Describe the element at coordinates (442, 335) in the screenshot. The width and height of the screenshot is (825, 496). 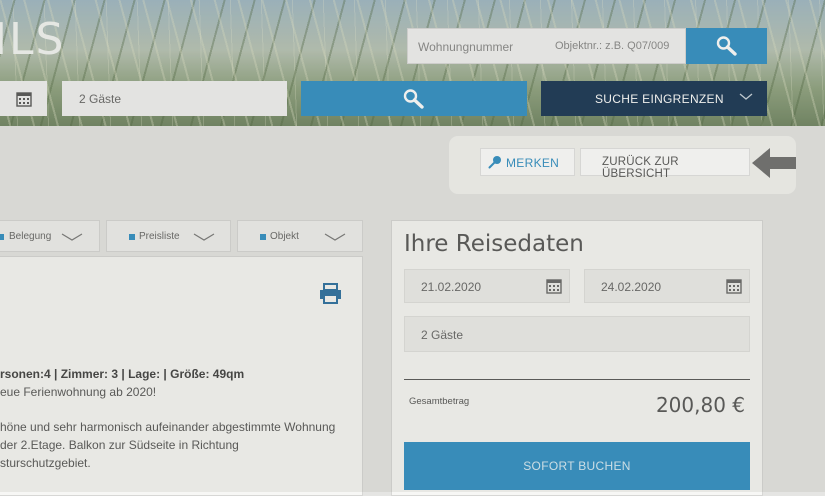
I see `travel-guests-value: 2 Gäste` at that location.